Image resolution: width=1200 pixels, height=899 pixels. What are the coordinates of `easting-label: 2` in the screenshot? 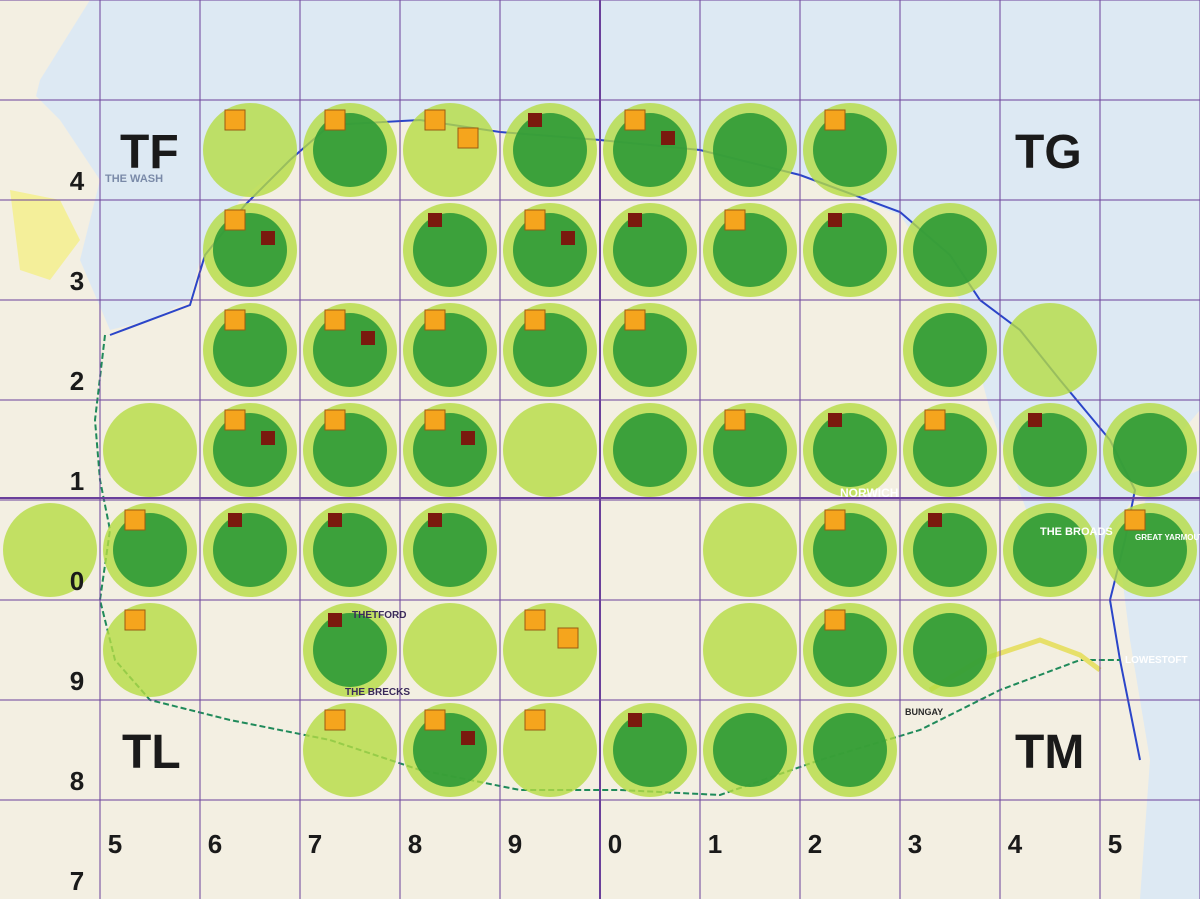 It's located at (815, 844).